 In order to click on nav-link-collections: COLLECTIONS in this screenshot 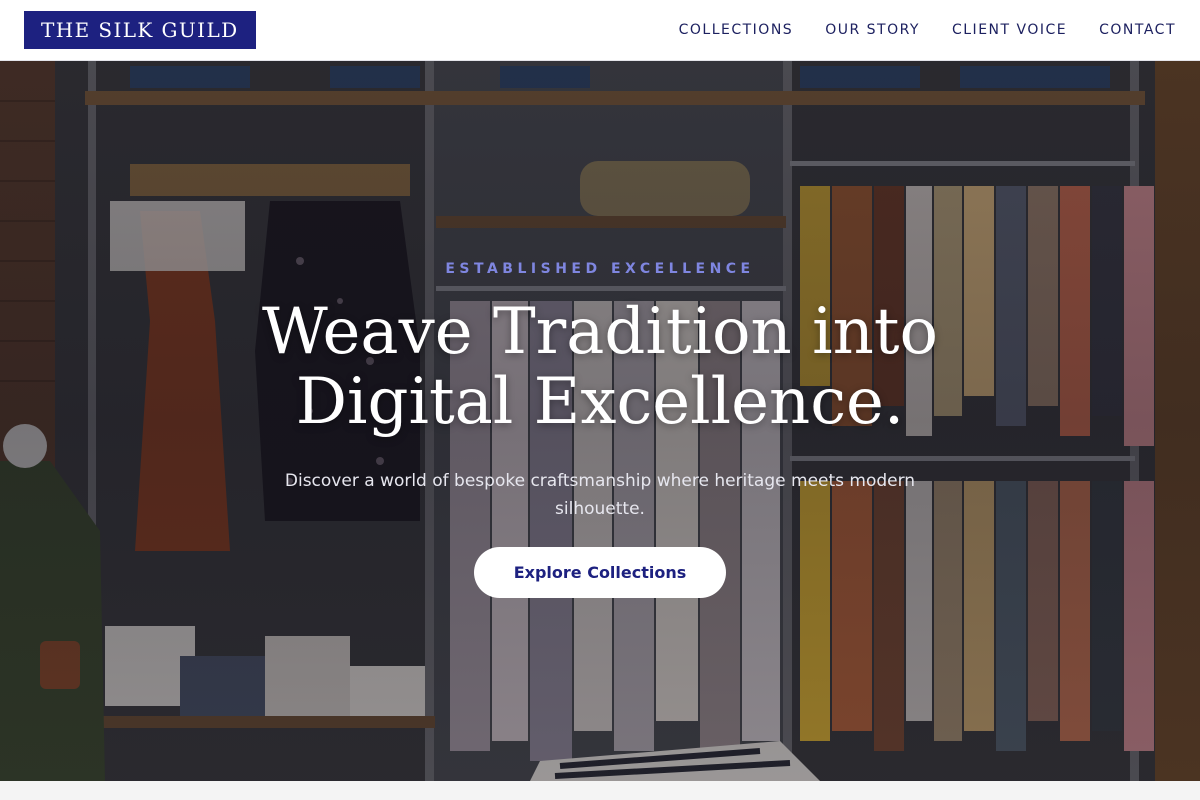, I will do `click(736, 30)`.